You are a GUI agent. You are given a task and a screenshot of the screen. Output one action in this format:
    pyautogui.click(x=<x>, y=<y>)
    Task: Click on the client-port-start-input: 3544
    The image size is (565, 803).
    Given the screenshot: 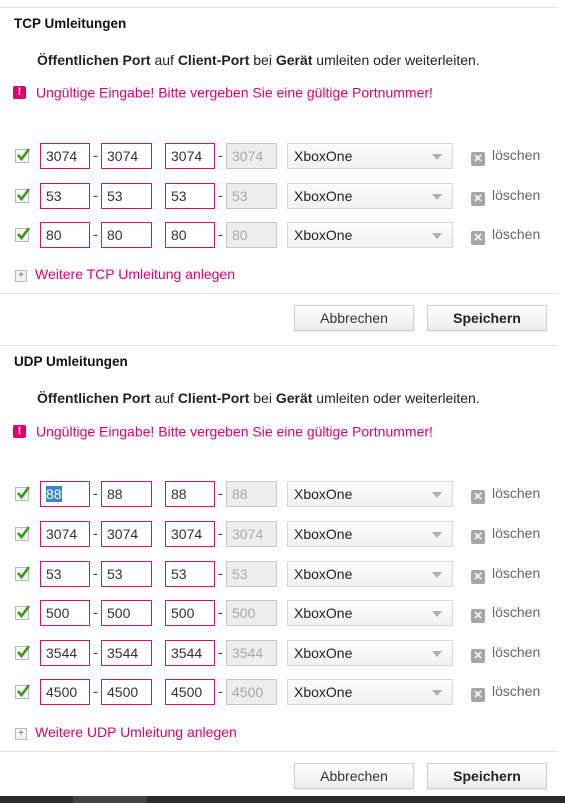 What is the action you would take?
    pyautogui.click(x=190, y=653)
    